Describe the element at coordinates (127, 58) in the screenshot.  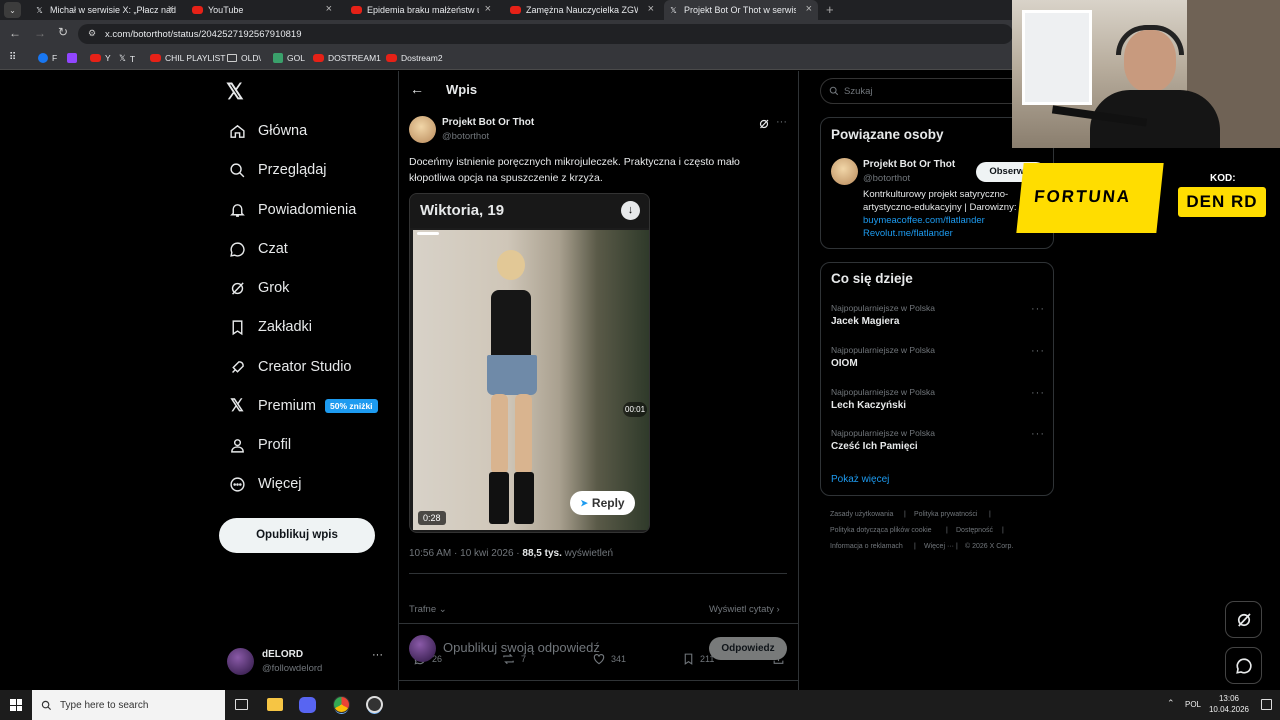
I see `bookmark-t: 𝕏T` at that location.